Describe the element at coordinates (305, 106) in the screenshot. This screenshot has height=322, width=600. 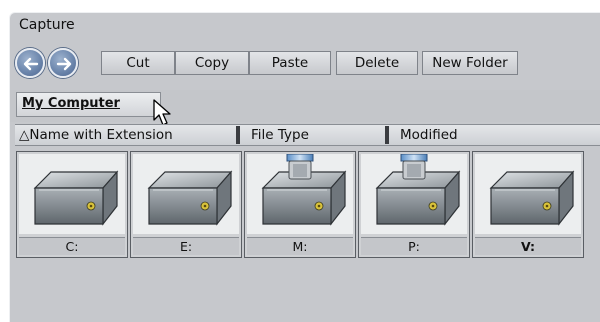
I see `breadcrumb: My Computer` at that location.